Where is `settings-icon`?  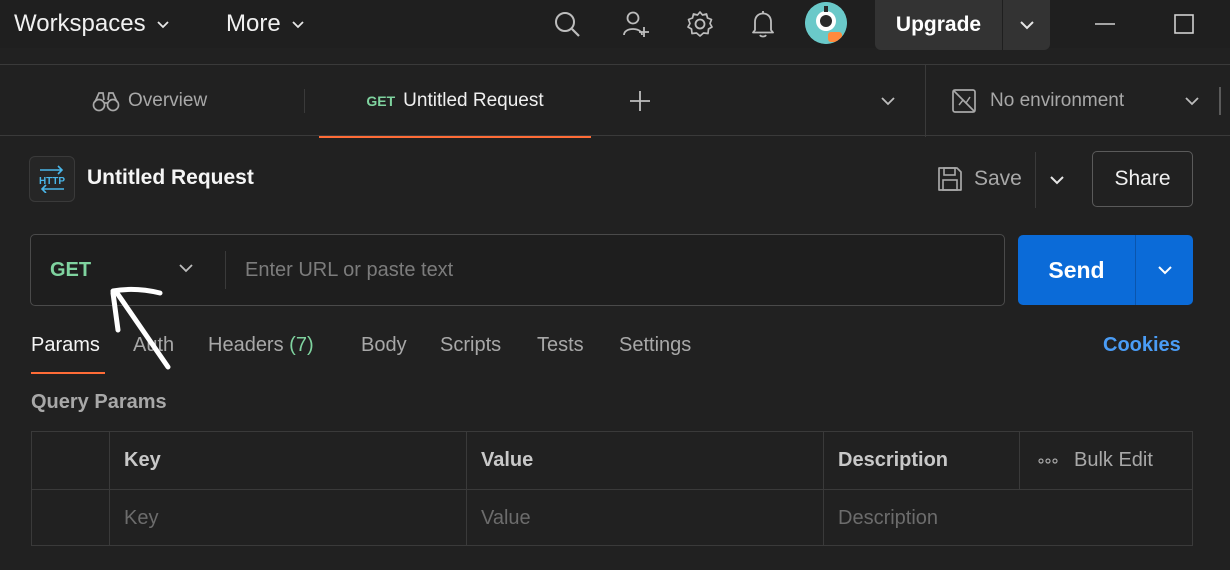 settings-icon is located at coordinates (700, 24).